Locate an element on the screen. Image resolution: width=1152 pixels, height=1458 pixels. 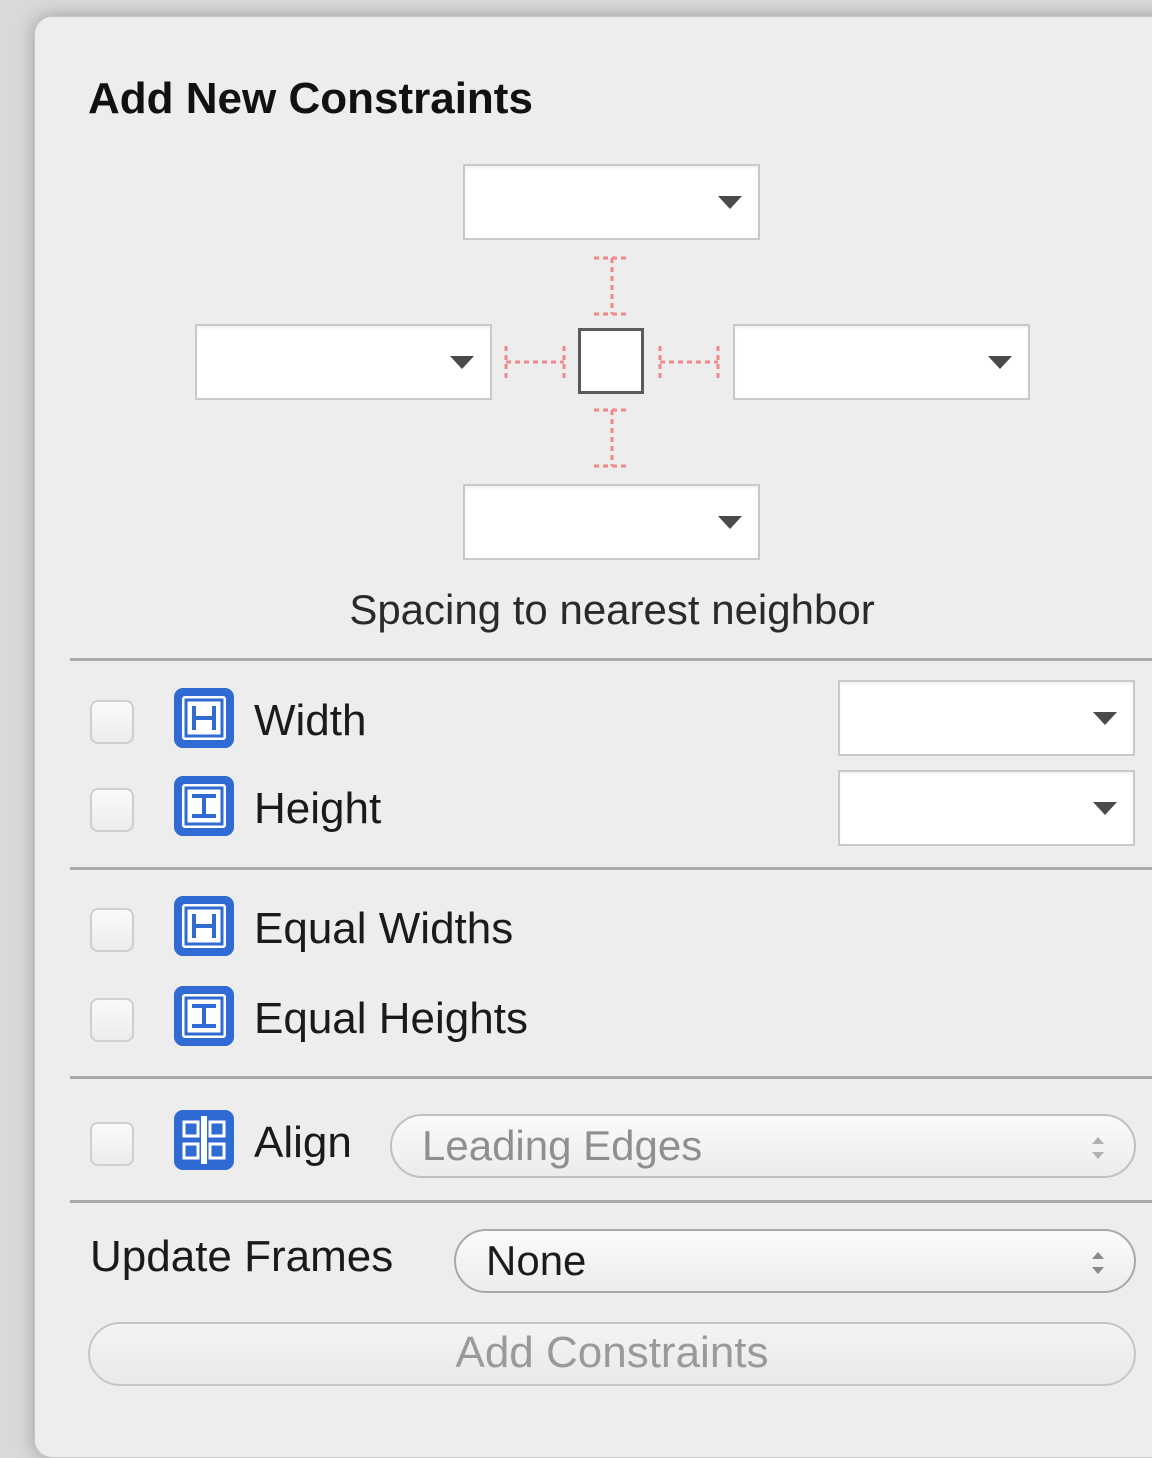
height-value-combo is located at coordinates (986, 808).